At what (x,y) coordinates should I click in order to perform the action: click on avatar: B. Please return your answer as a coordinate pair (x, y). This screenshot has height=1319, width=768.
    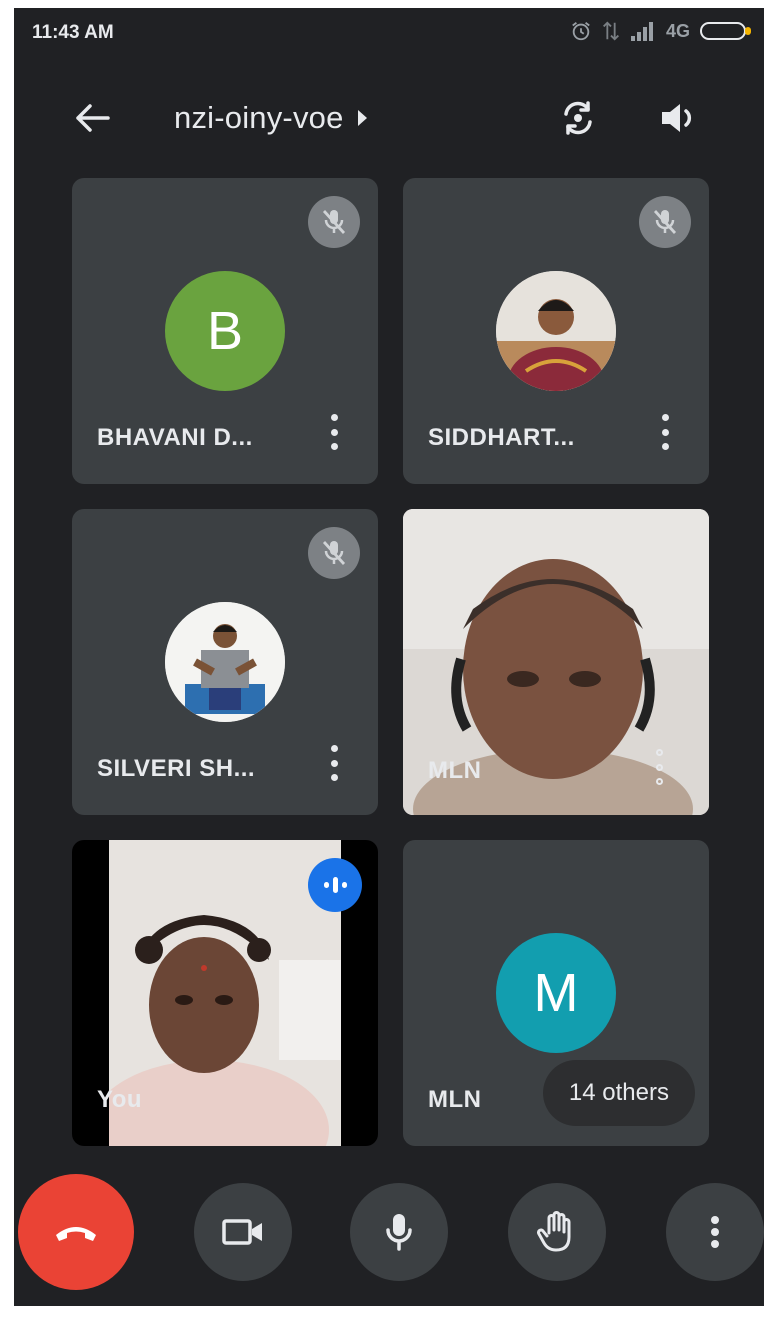
    Looking at the image, I should click on (225, 331).